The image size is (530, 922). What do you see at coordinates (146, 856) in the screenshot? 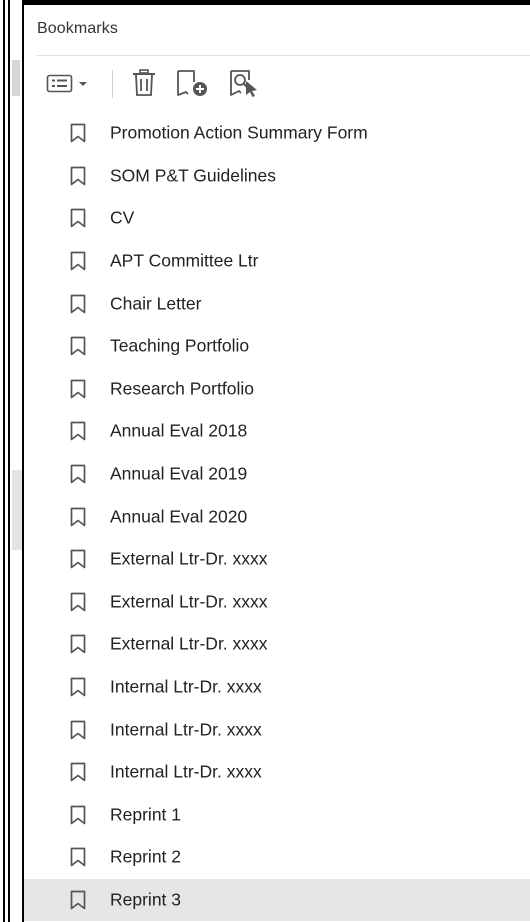
I see `bookmark-label: Reprint 2` at bounding box center [146, 856].